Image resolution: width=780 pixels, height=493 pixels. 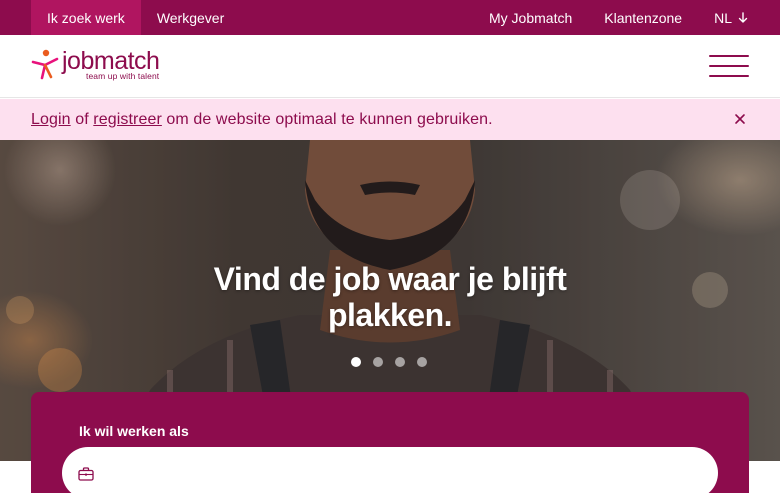 What do you see at coordinates (82, 119) in the screenshot?
I see `banner-of: of` at bounding box center [82, 119].